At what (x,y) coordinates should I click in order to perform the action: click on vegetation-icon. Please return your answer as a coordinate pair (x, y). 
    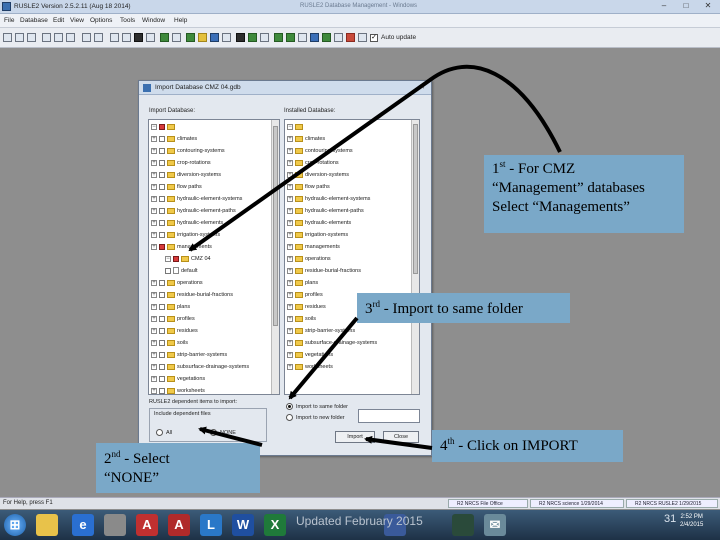
    Looking at the image, I should click on (190, 37).